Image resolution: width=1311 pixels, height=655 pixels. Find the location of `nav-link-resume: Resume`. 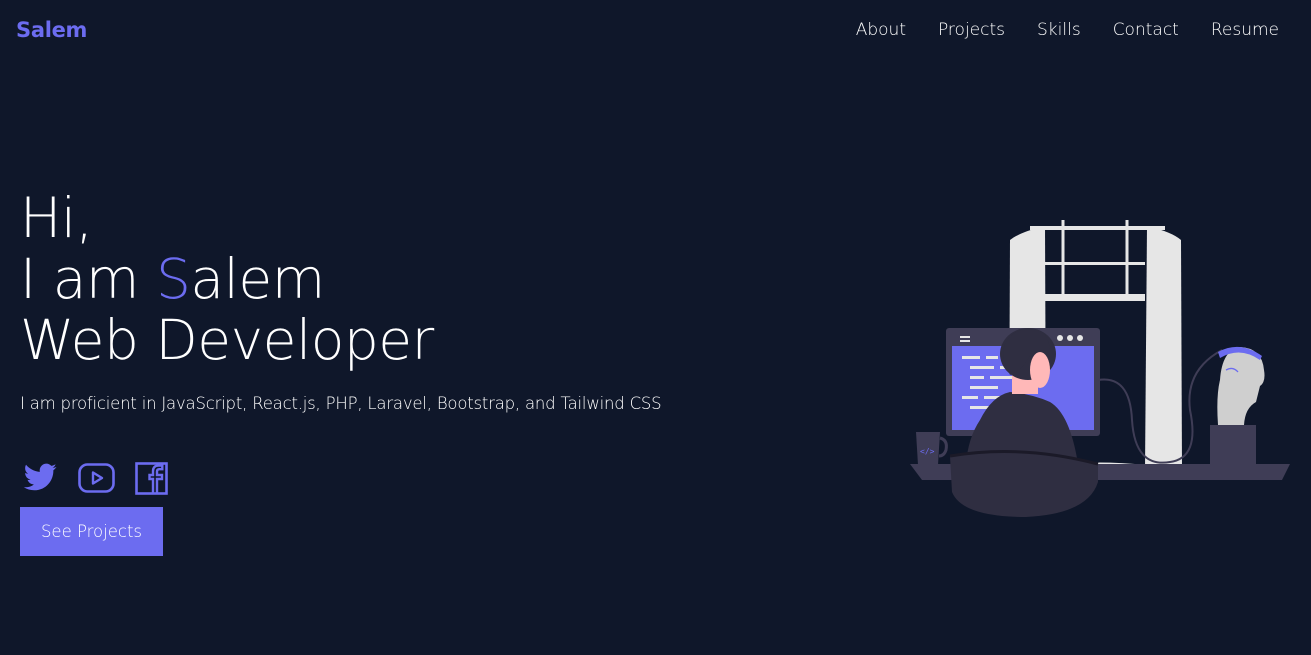

nav-link-resume: Resume is located at coordinates (1245, 30).